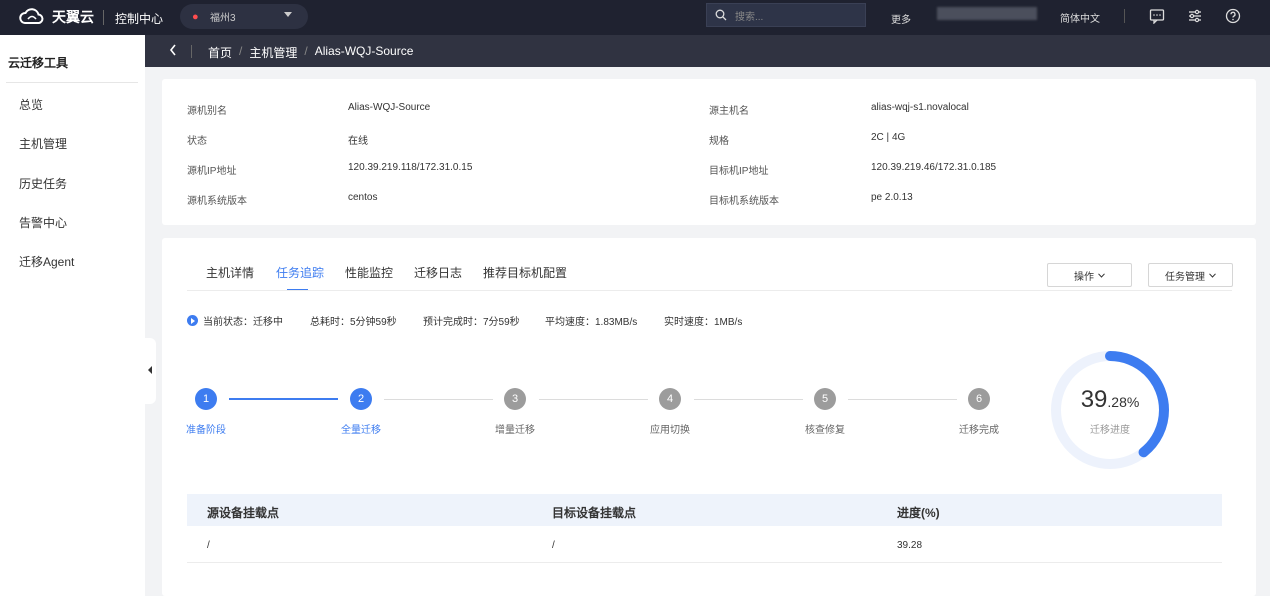 The image size is (1270, 596). I want to click on task-manage-dropdown-button: 任务管理, so click(1190, 275).